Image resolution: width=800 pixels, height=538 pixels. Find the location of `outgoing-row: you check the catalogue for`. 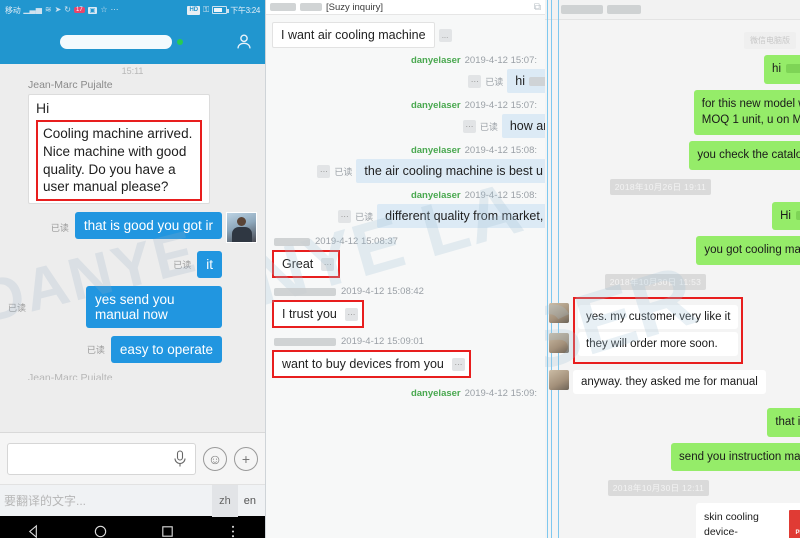

outgoing-row: you check the catalogue for is located at coordinates (680, 155).